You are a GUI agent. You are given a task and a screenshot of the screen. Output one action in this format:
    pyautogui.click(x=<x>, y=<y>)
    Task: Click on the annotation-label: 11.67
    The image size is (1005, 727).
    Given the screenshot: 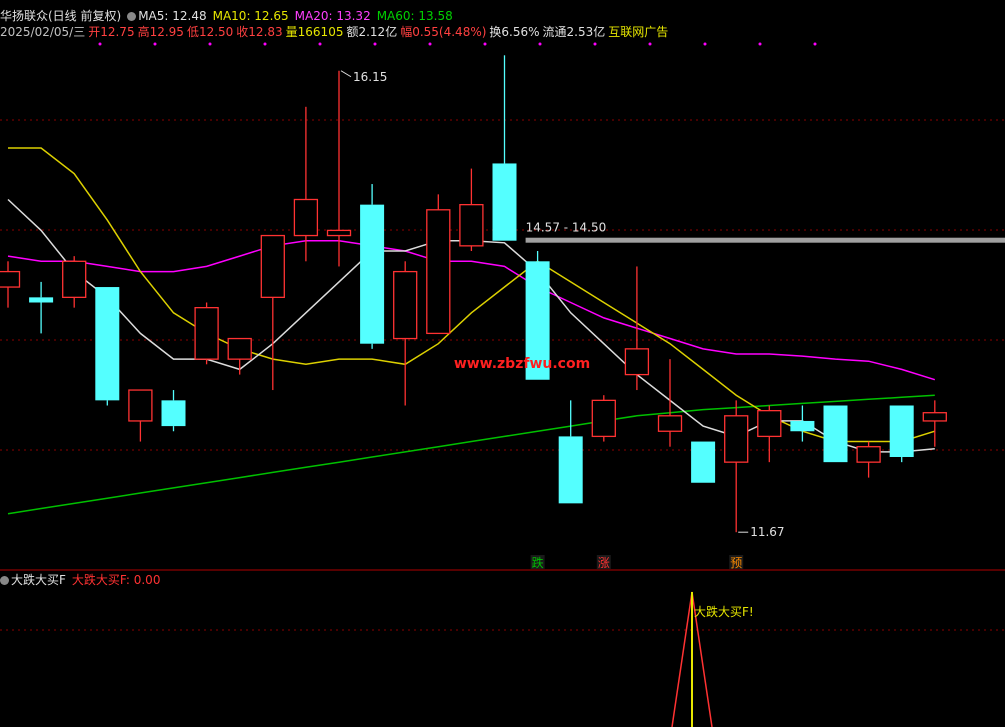 What is the action you would take?
    pyautogui.click(x=767, y=532)
    